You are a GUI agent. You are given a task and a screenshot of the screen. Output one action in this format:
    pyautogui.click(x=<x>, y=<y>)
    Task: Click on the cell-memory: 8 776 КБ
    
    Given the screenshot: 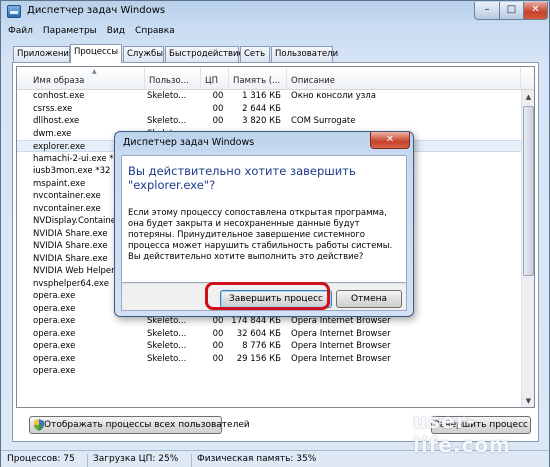 What is the action you would take?
    pyautogui.click(x=261, y=346)
    